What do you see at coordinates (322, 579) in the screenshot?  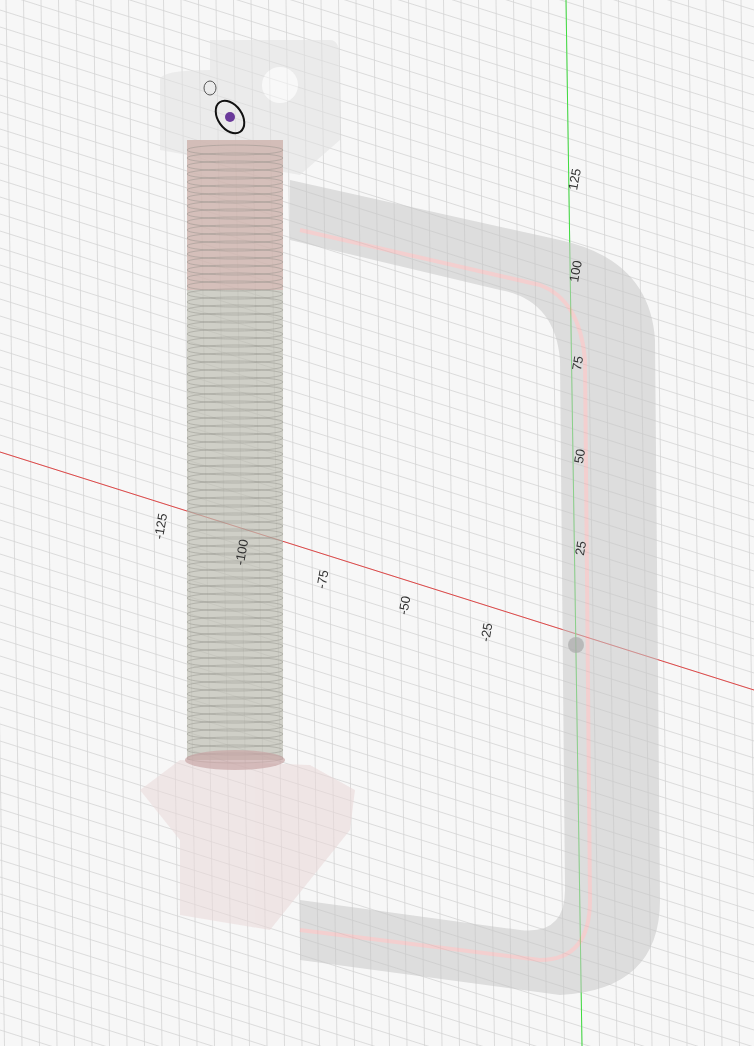 I see `axis-tick-label: -75` at bounding box center [322, 579].